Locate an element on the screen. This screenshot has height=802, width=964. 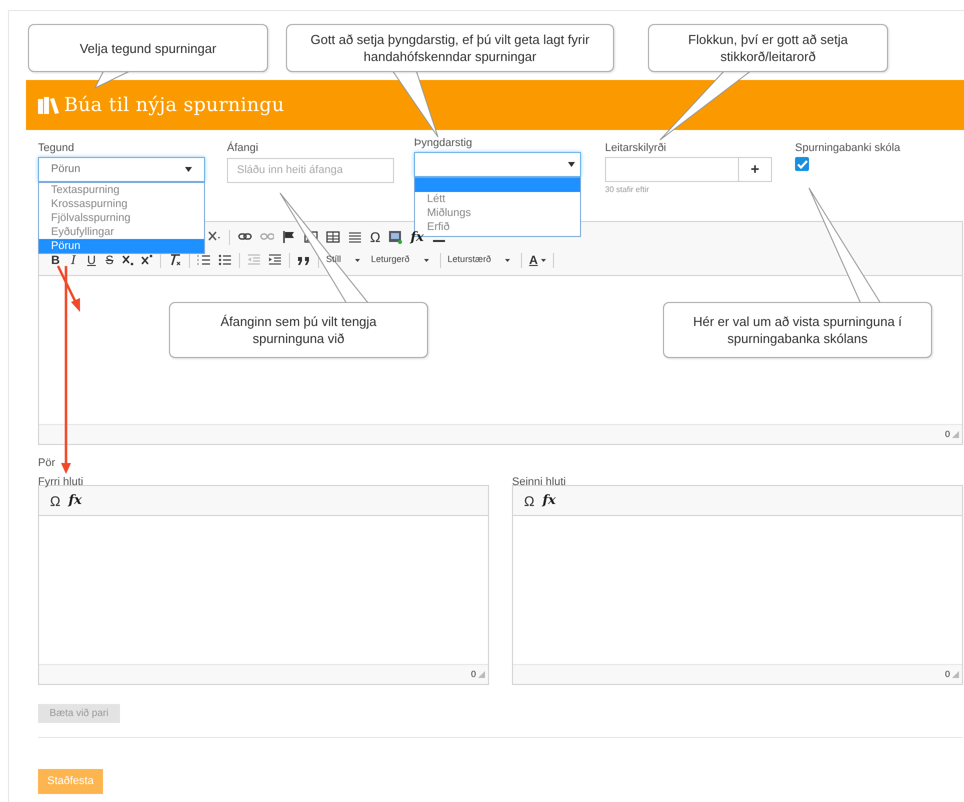
bold-button: B is located at coordinates (55, 260).